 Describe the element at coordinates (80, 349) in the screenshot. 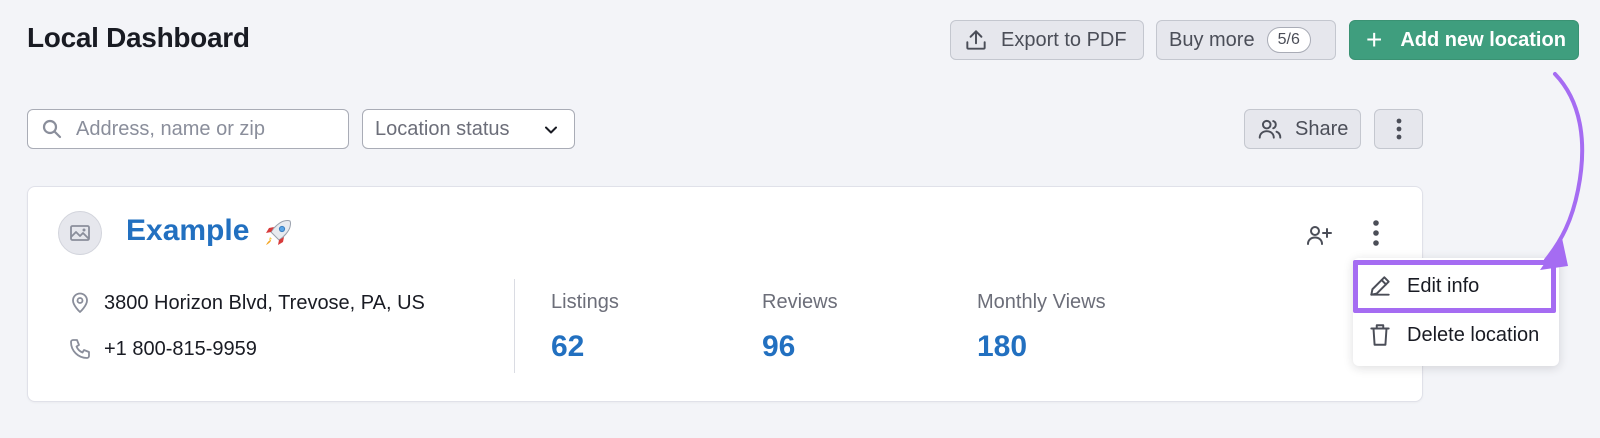

I see `phone-icon` at that location.